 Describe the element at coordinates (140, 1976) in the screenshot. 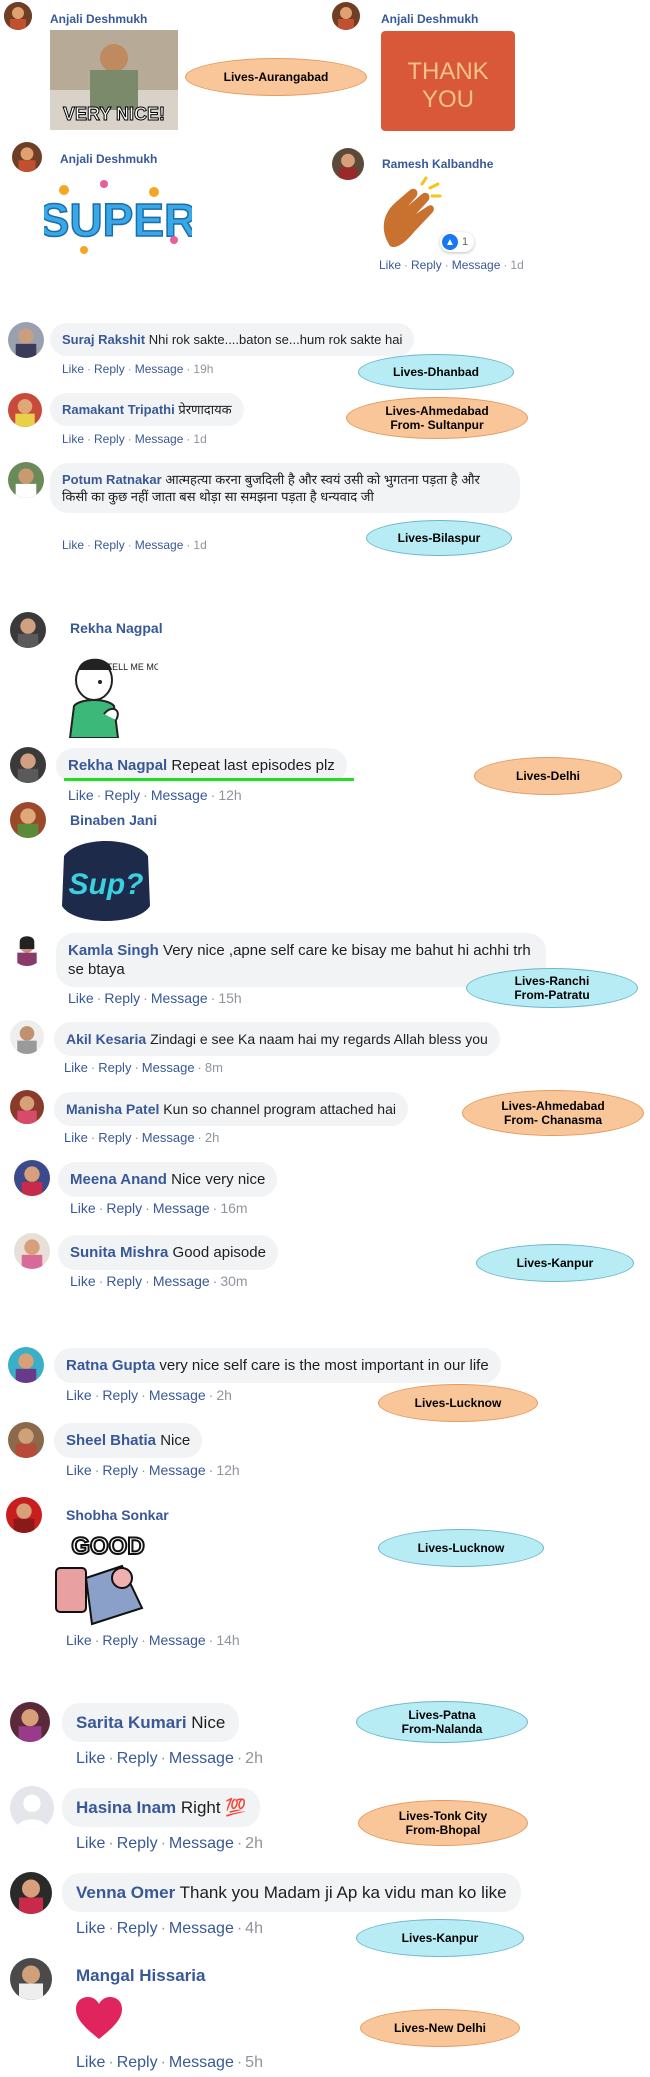

I see `commenter-name: Mangal Hissaria` at that location.